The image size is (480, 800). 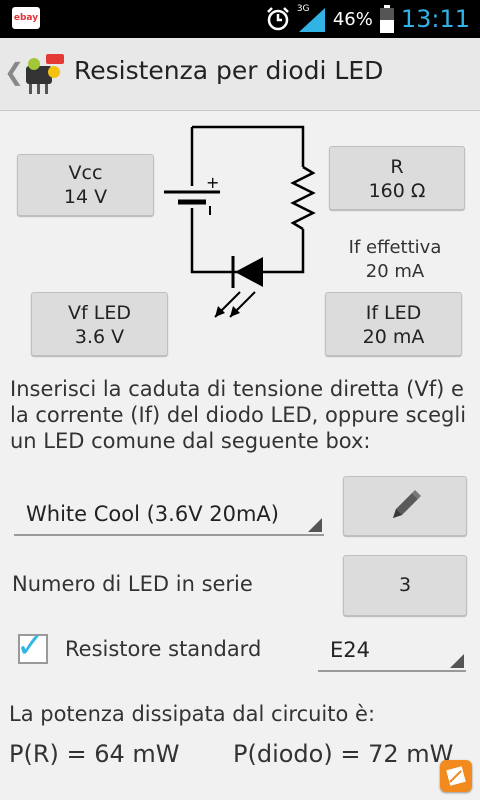 I want to click on if-effective-value: 20 mA, so click(x=395, y=271).